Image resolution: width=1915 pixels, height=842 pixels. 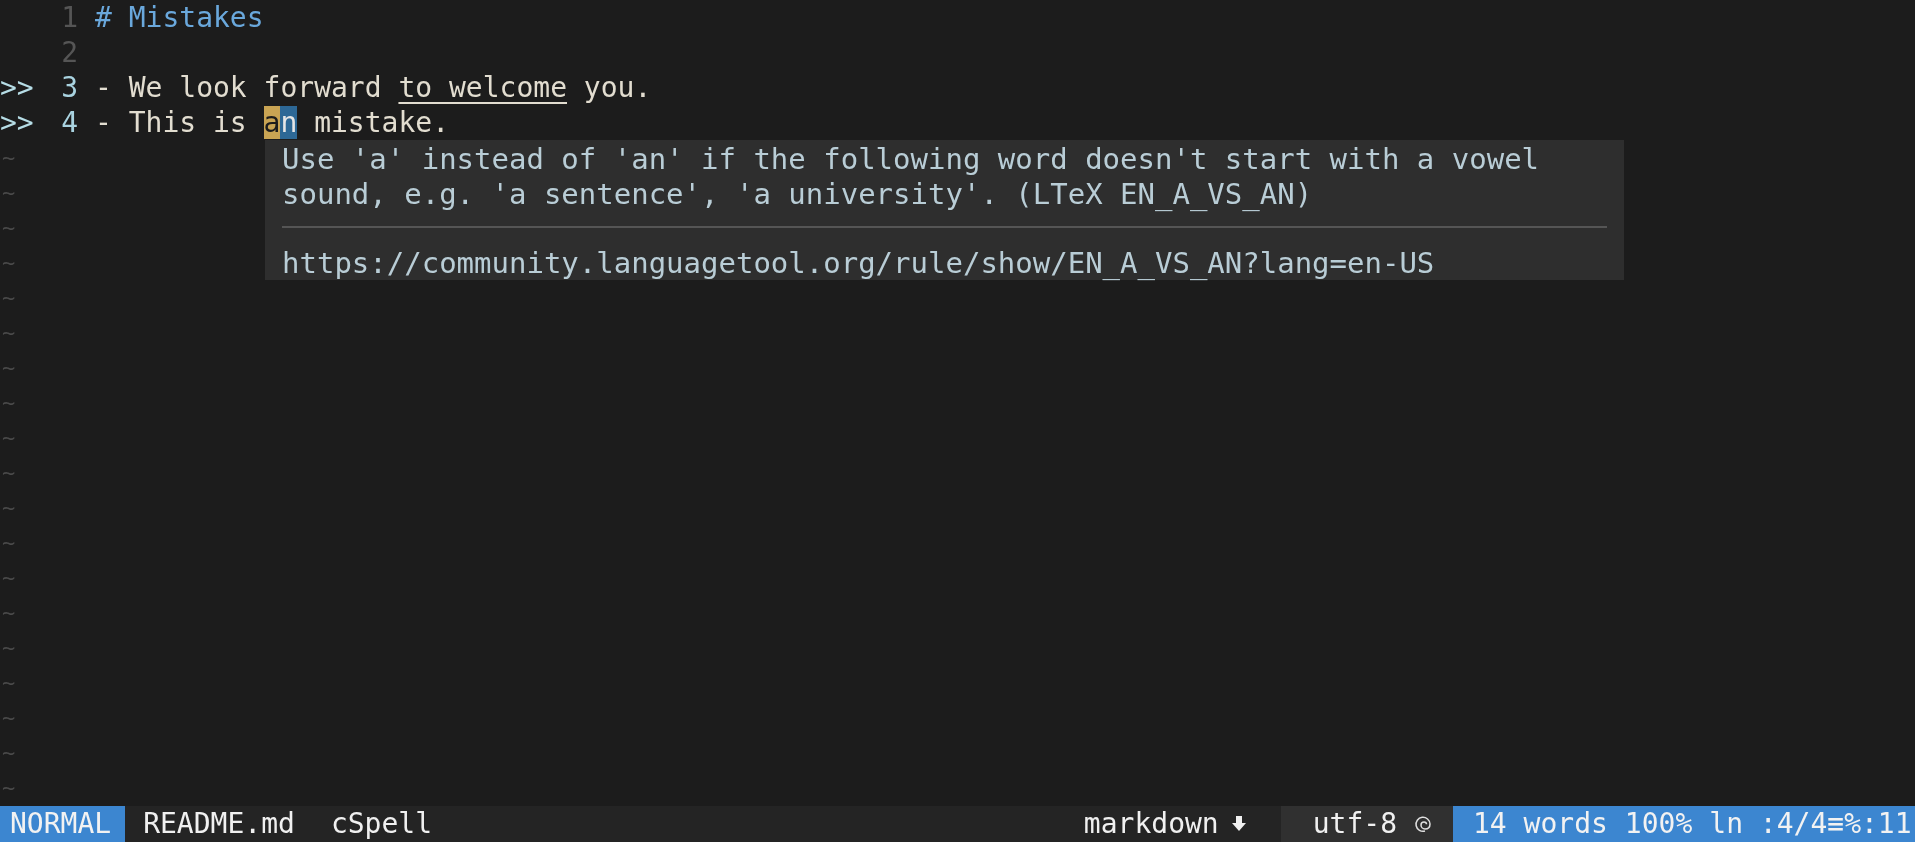 I want to click on line-number: 4, so click(x=69, y=122).